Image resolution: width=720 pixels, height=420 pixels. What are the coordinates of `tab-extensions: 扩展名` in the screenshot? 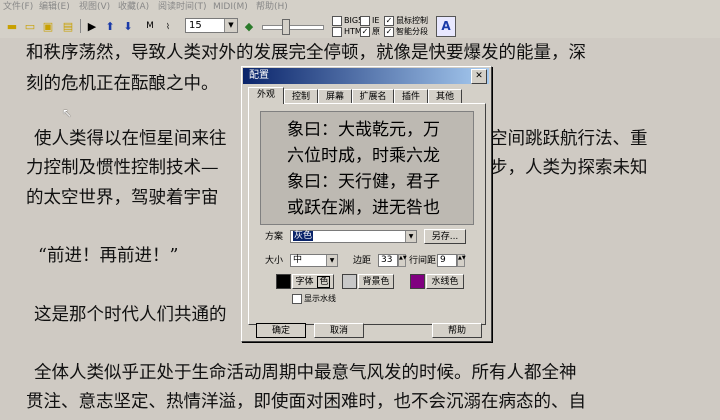 It's located at (373, 96).